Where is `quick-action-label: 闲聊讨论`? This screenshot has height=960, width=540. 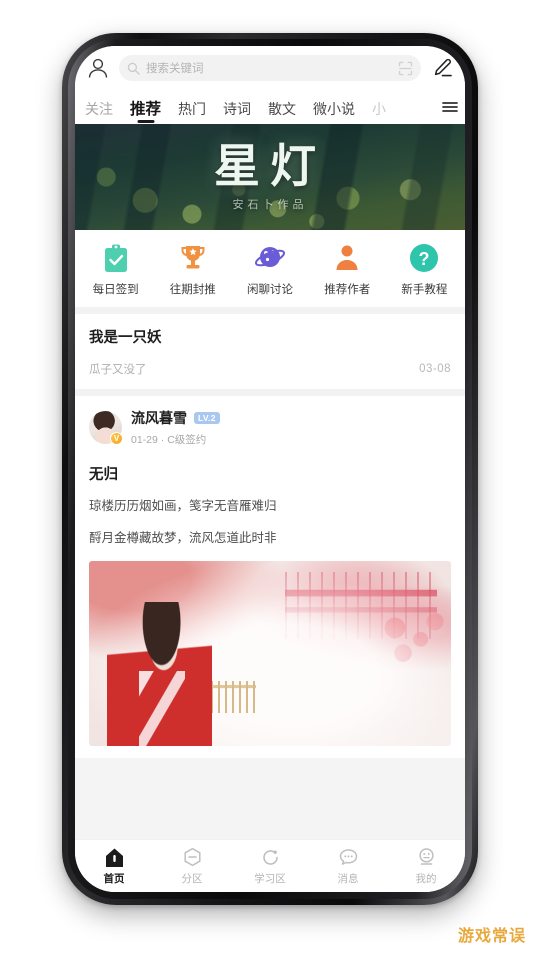
quick-action-label: 闲聊讨论 is located at coordinates (270, 290).